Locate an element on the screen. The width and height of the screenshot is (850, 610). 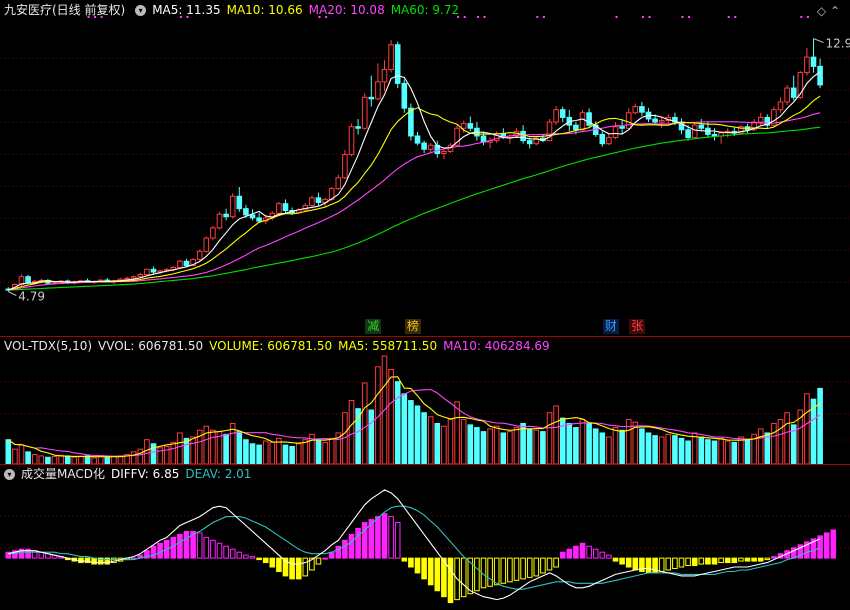
toolbar-icons: ◇ ⌃ is located at coordinates (828, 11).